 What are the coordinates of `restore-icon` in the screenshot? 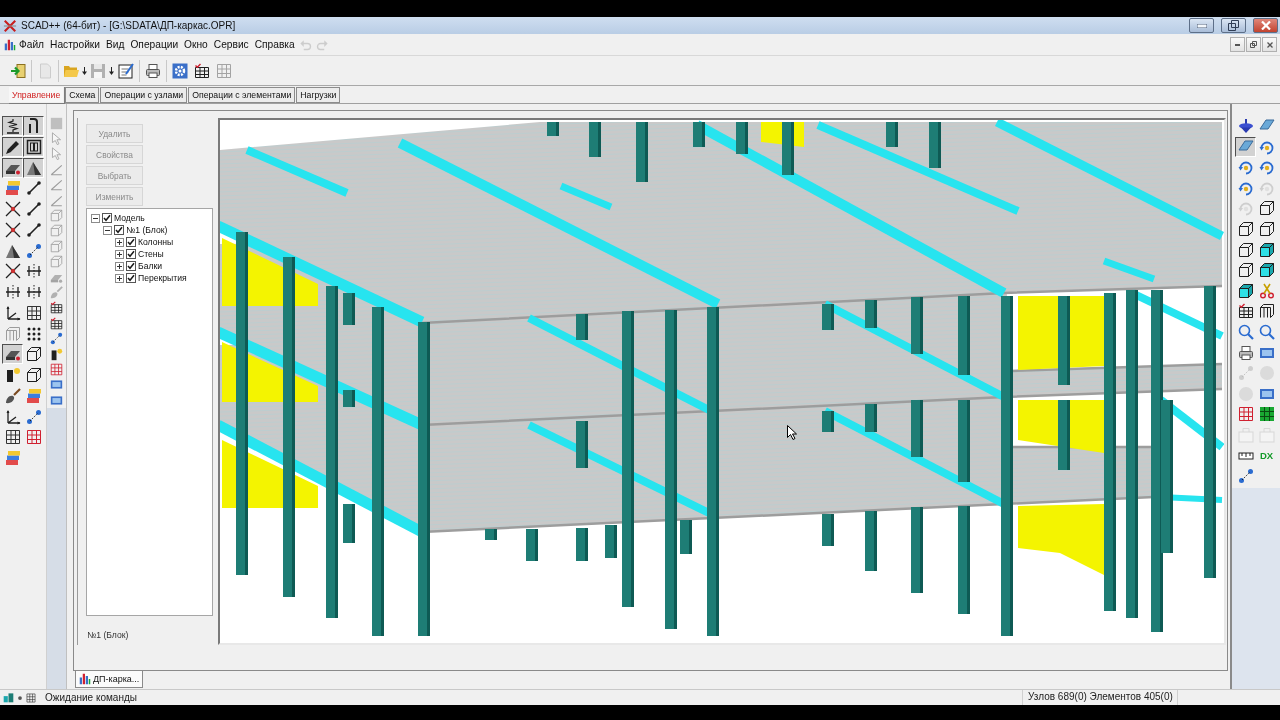 It's located at (1253, 44).